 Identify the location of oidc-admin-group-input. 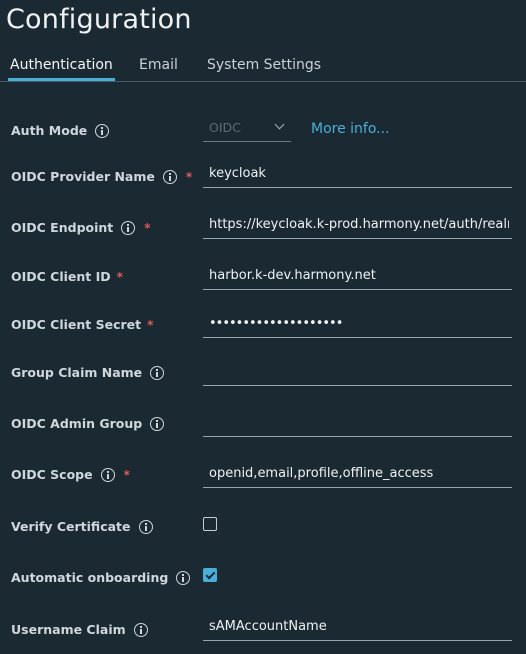
(359, 422).